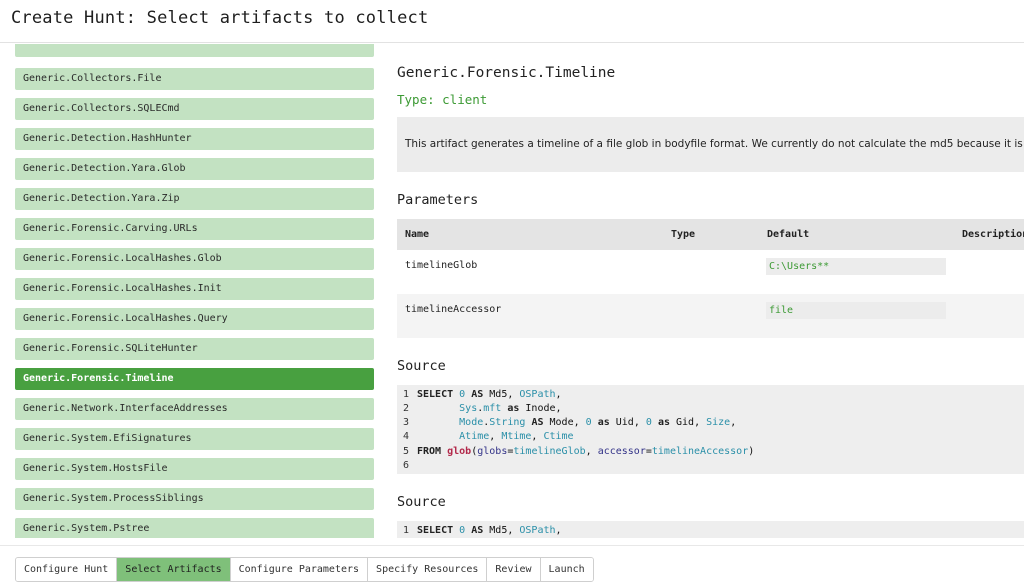  What do you see at coordinates (710, 234) in the screenshot?
I see `parameters-table-header: Name Type Default Description` at bounding box center [710, 234].